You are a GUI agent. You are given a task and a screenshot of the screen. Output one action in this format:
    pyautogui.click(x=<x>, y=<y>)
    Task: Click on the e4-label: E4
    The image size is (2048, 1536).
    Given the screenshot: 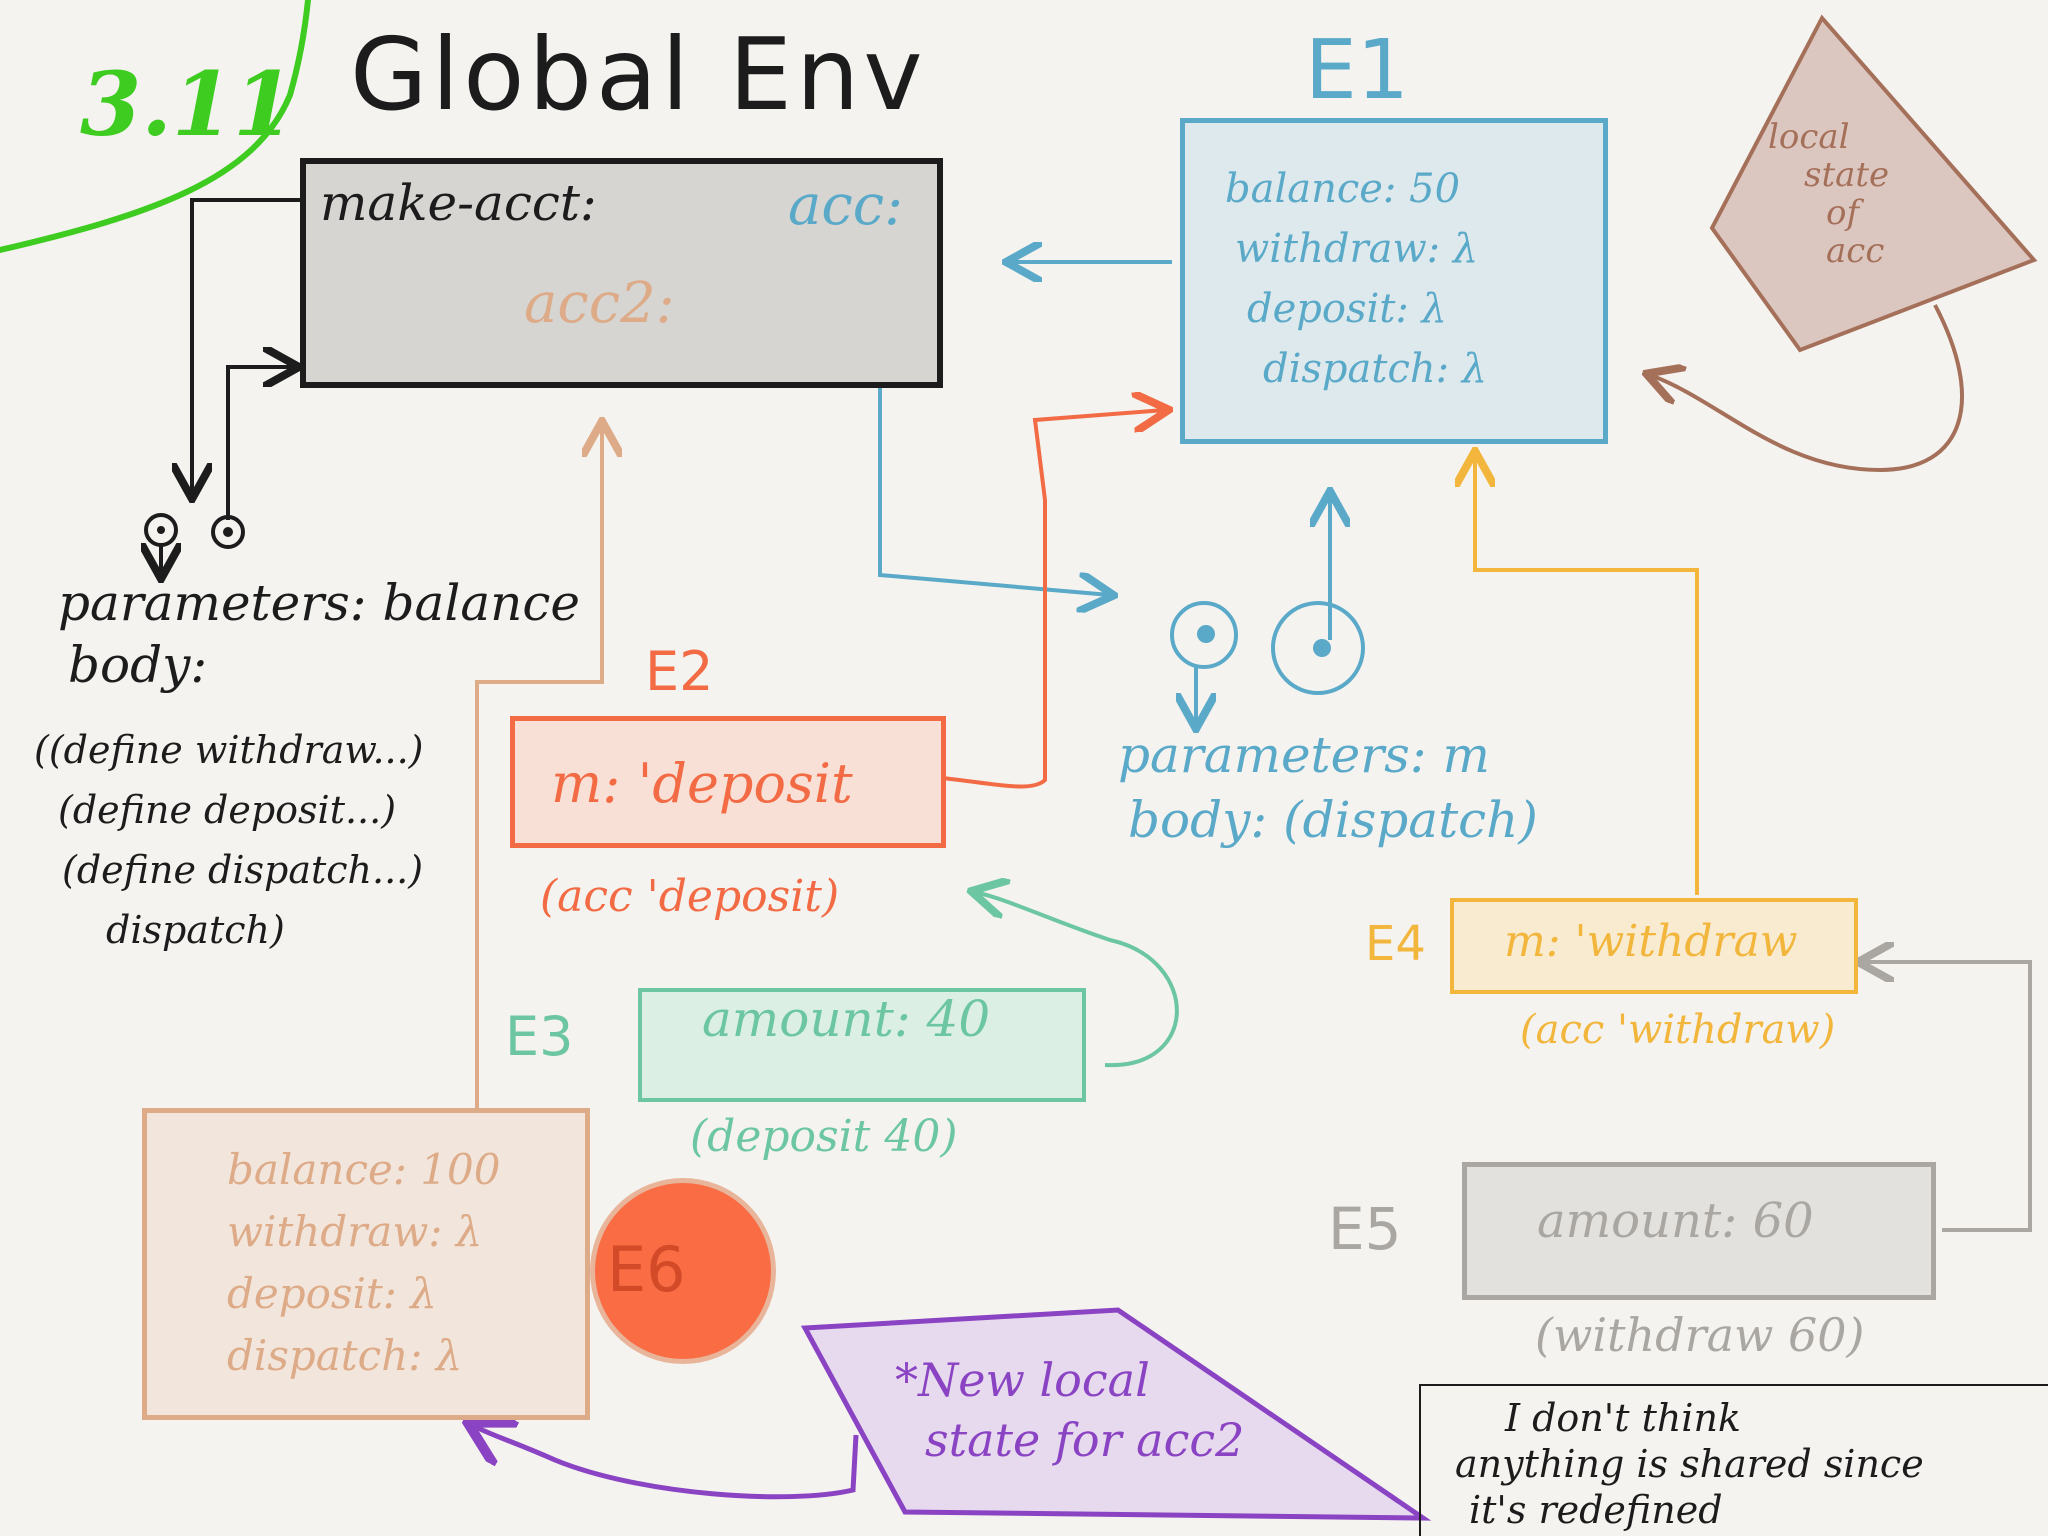 What is the action you would take?
    pyautogui.click(x=1395, y=944)
    